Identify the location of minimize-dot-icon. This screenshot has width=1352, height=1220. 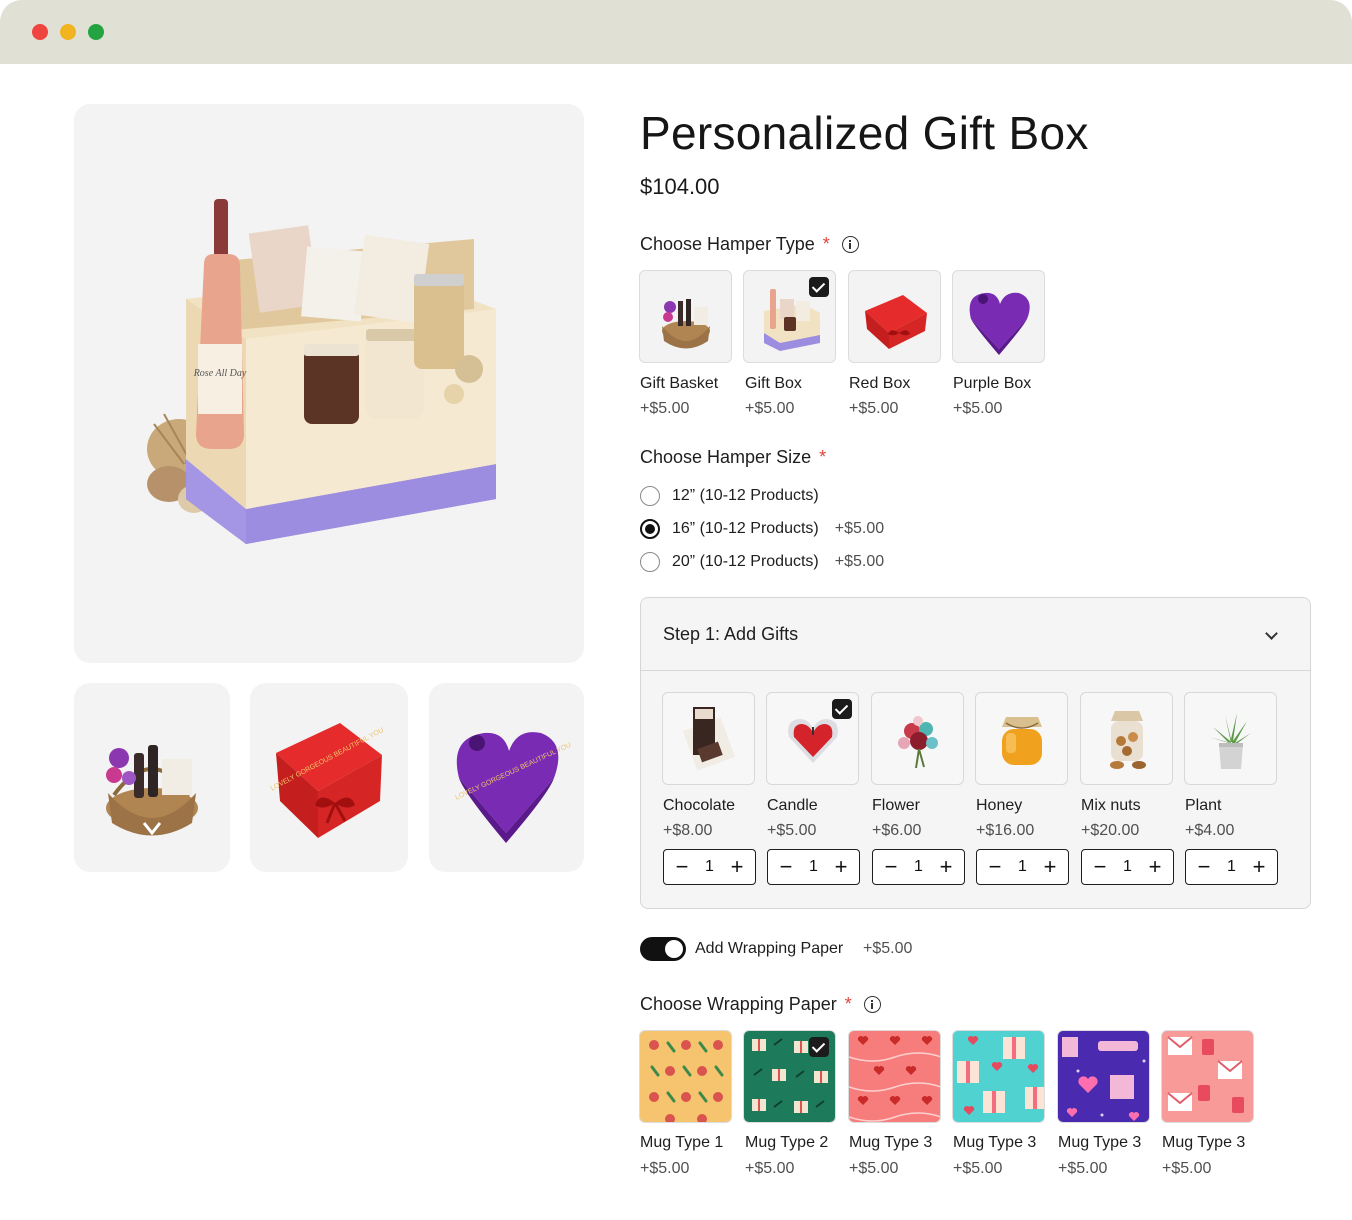
(68, 32).